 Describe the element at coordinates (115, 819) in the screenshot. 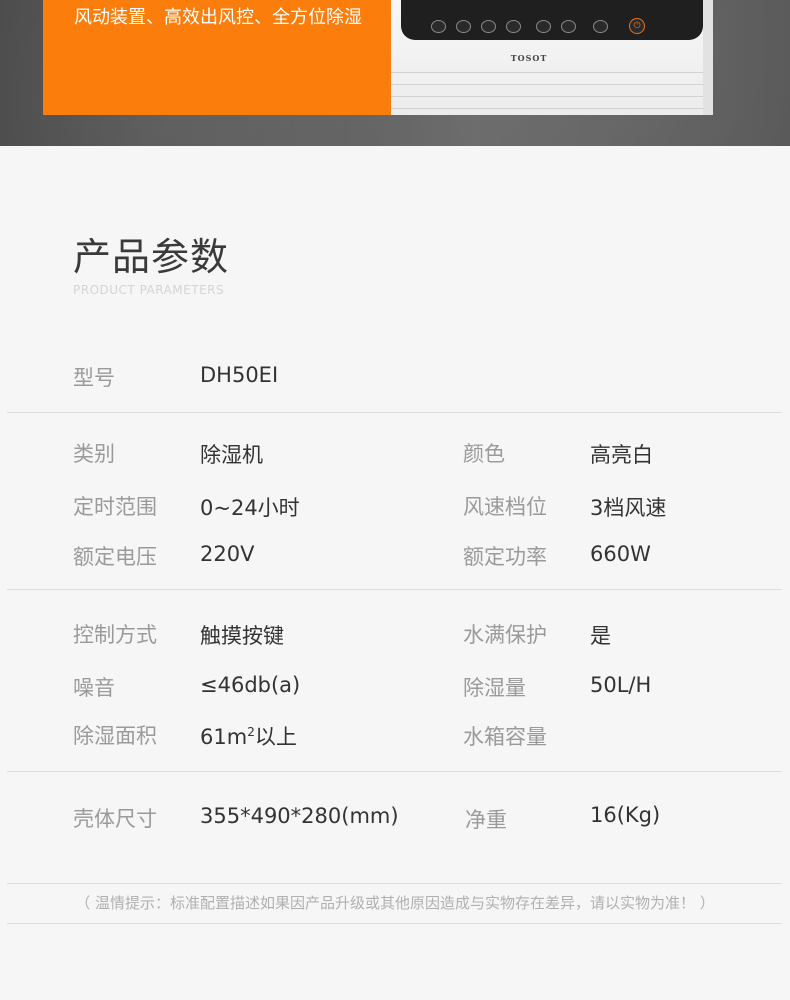

I see `spec-label-size: 壳体尺寸` at that location.